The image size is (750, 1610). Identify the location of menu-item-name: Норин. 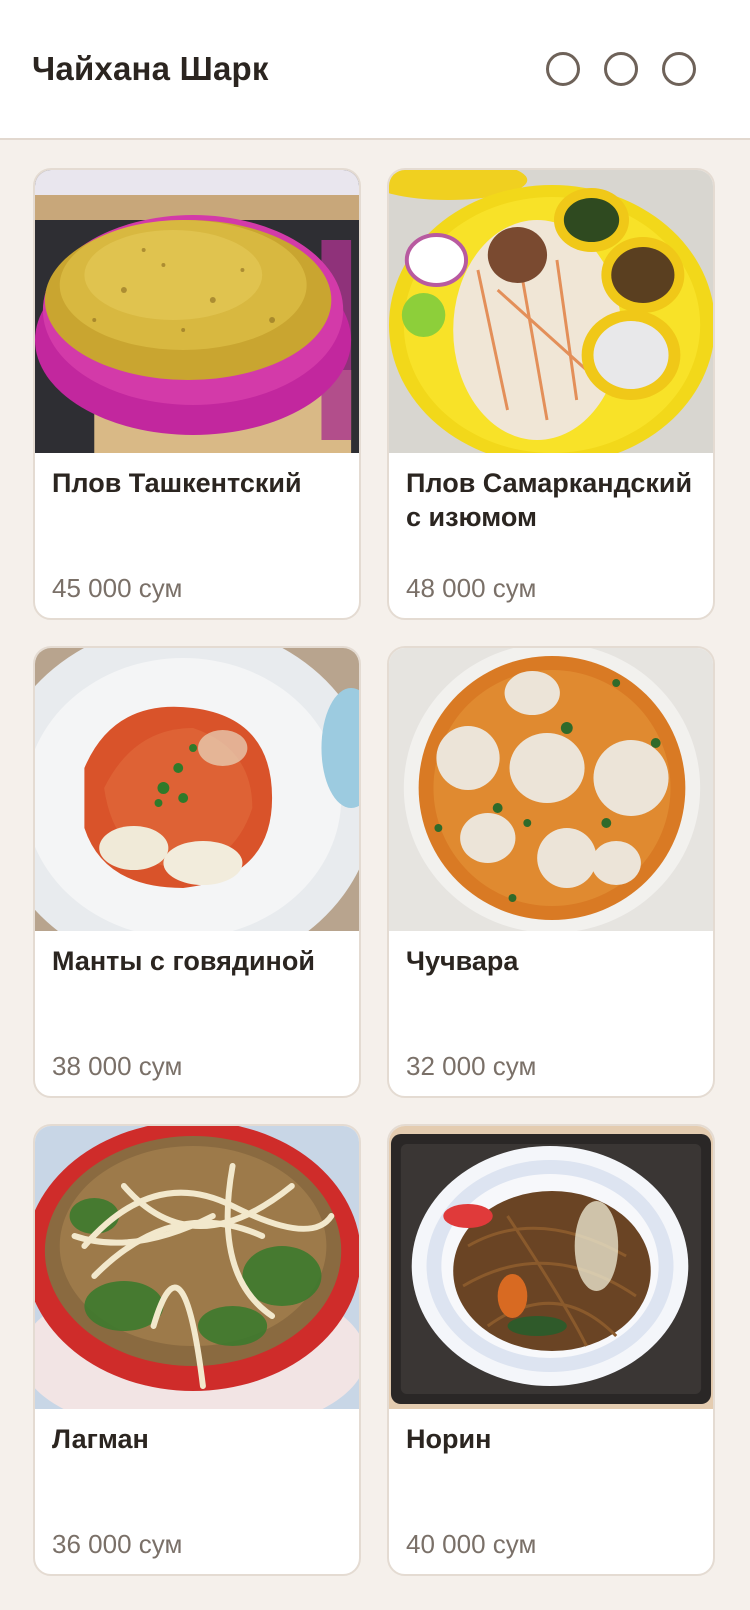
(449, 1439).